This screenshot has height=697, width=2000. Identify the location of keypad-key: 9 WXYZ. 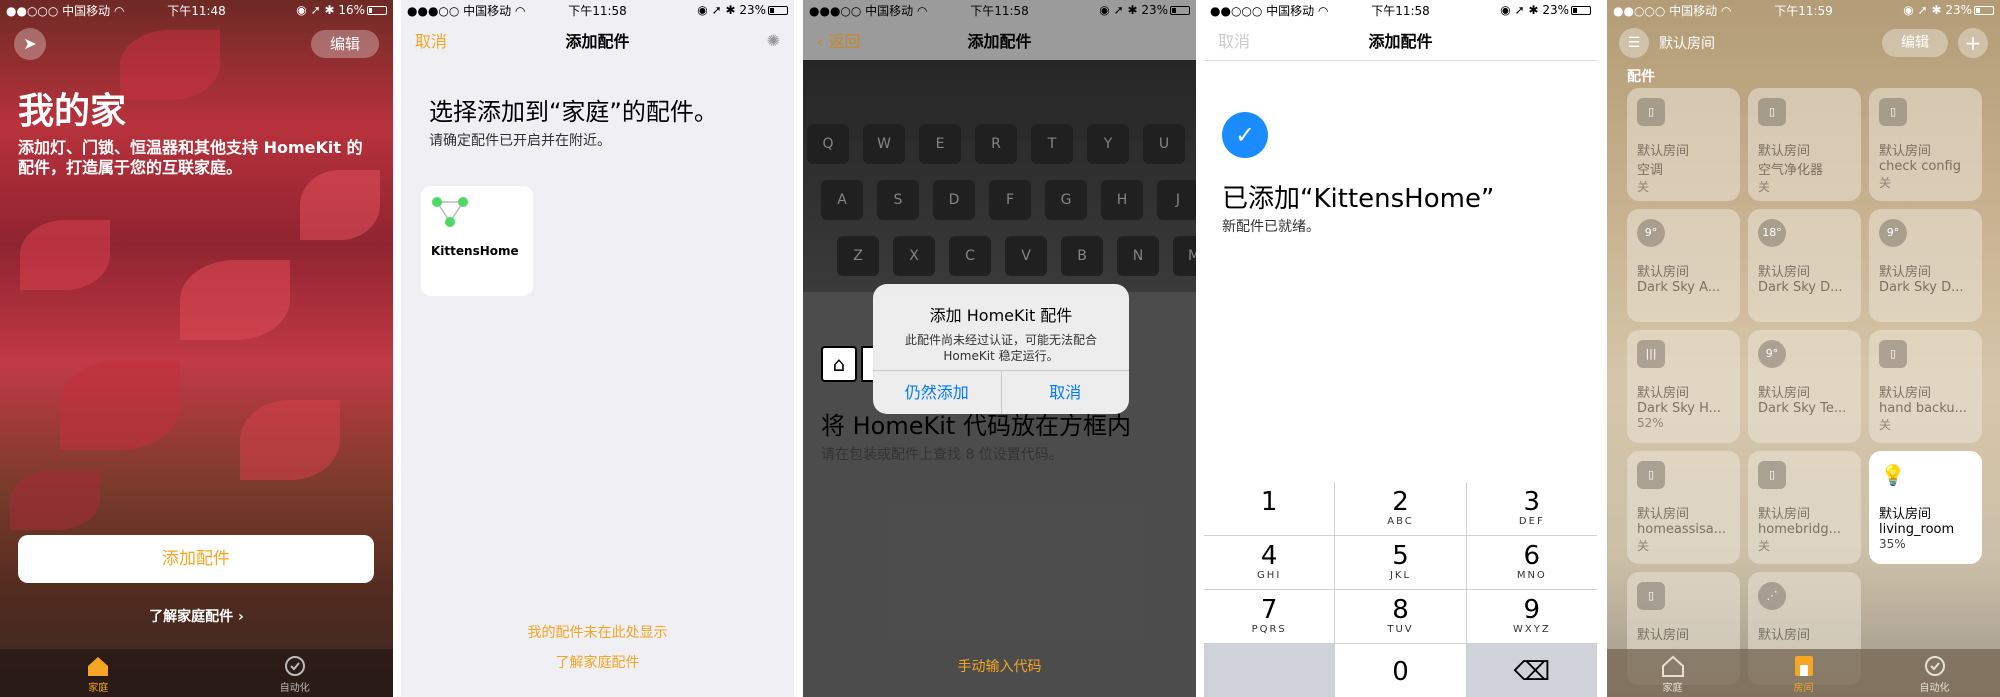
(1531, 616).